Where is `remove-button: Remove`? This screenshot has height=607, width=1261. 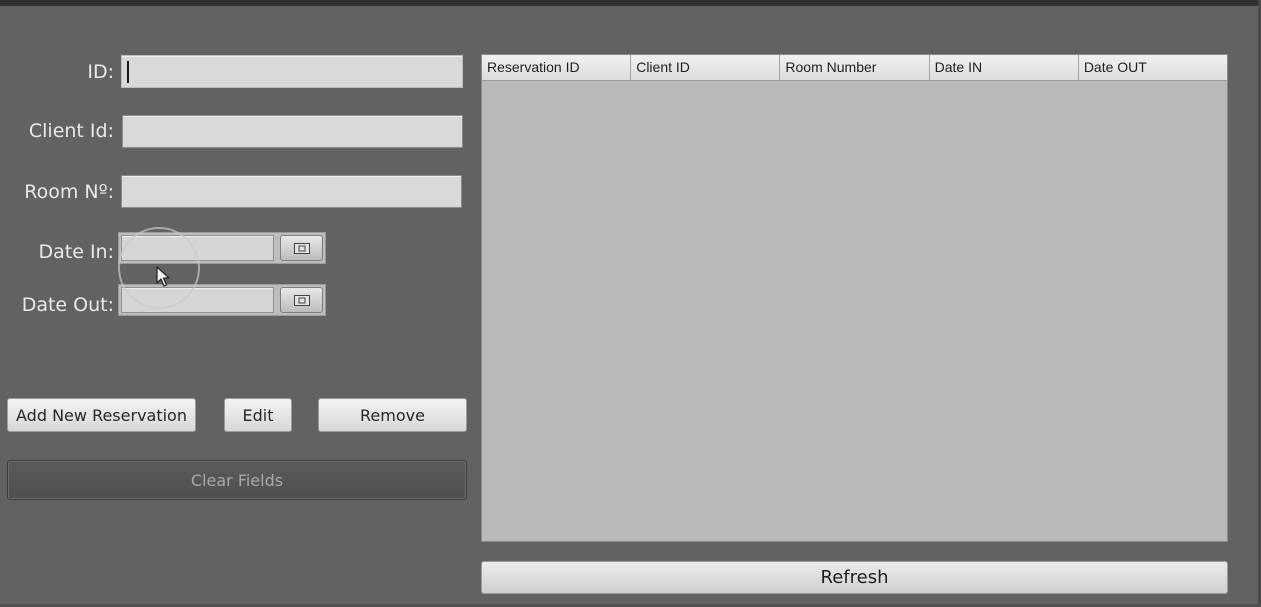 remove-button: Remove is located at coordinates (392, 415).